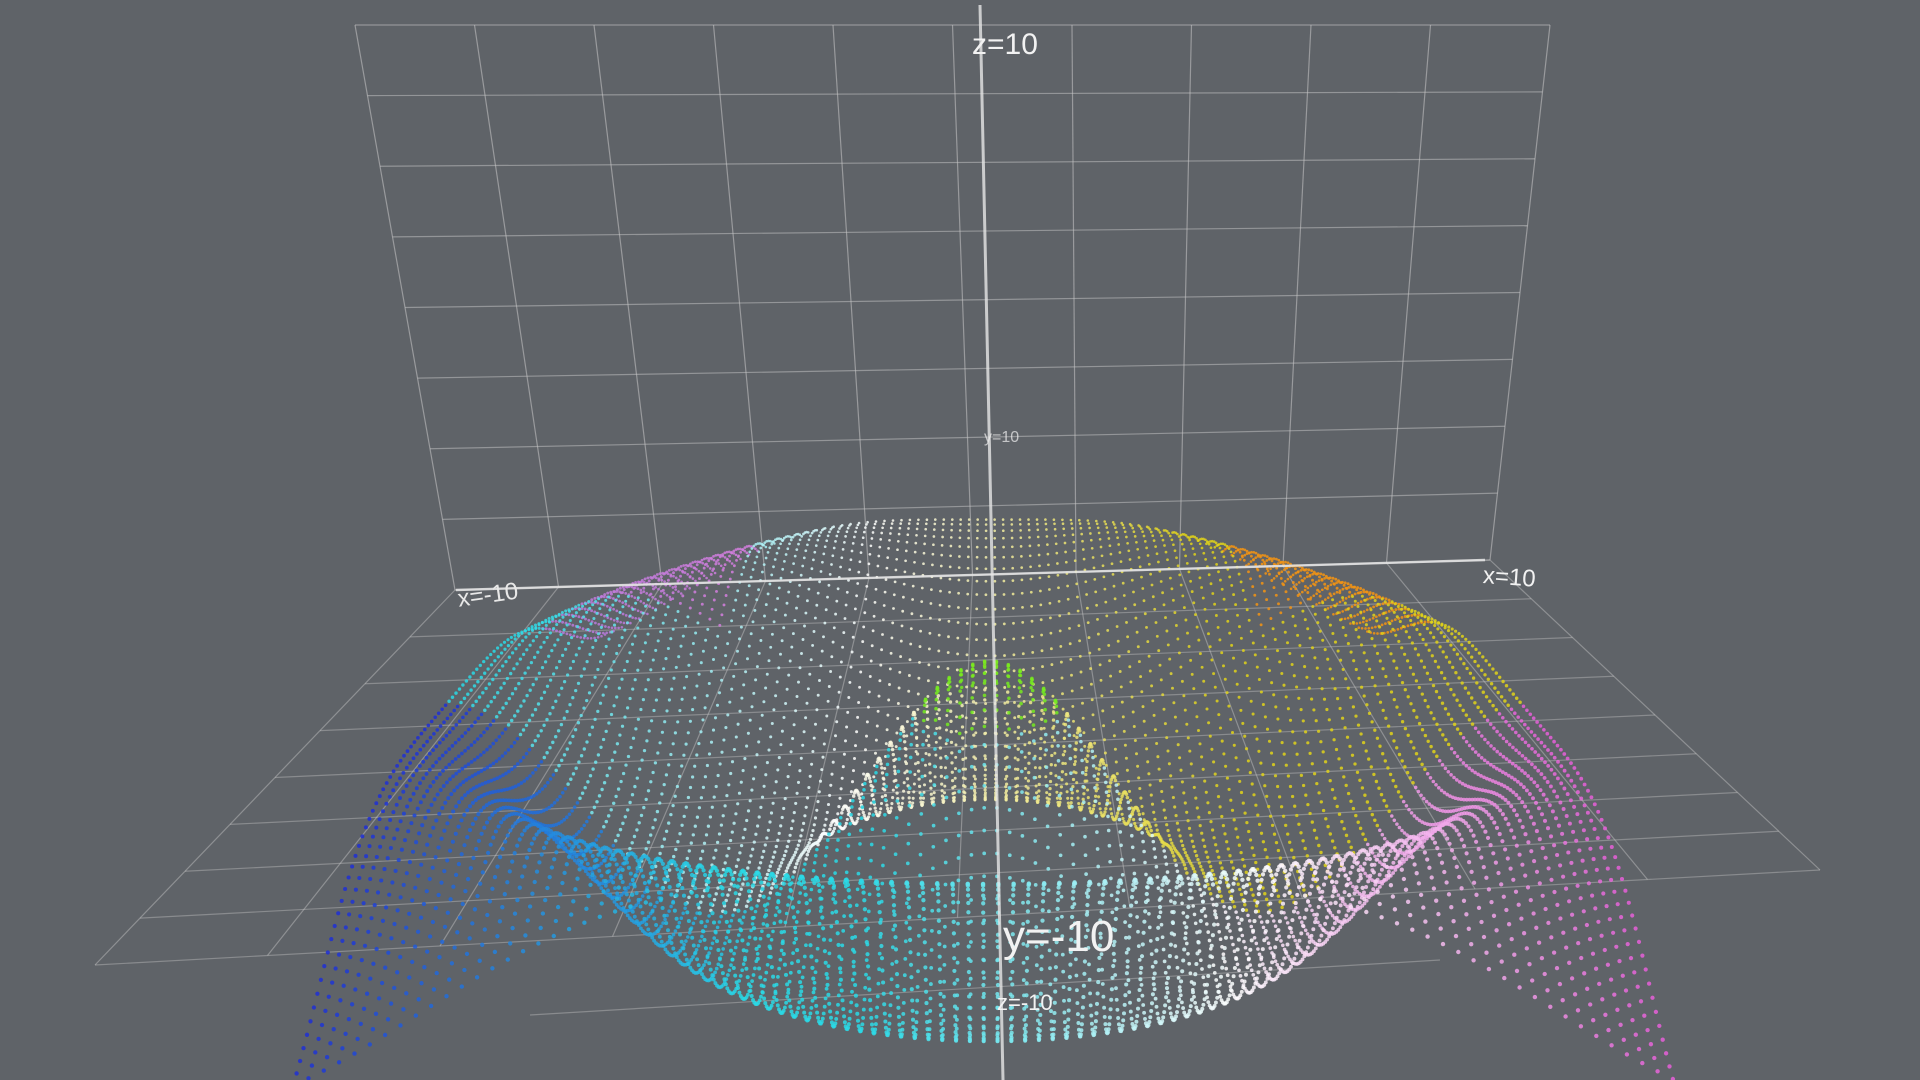 Image resolution: width=1920 pixels, height=1080 pixels. What do you see at coordinates (1005, 44) in the screenshot?
I see `z-max-label: z=10` at bounding box center [1005, 44].